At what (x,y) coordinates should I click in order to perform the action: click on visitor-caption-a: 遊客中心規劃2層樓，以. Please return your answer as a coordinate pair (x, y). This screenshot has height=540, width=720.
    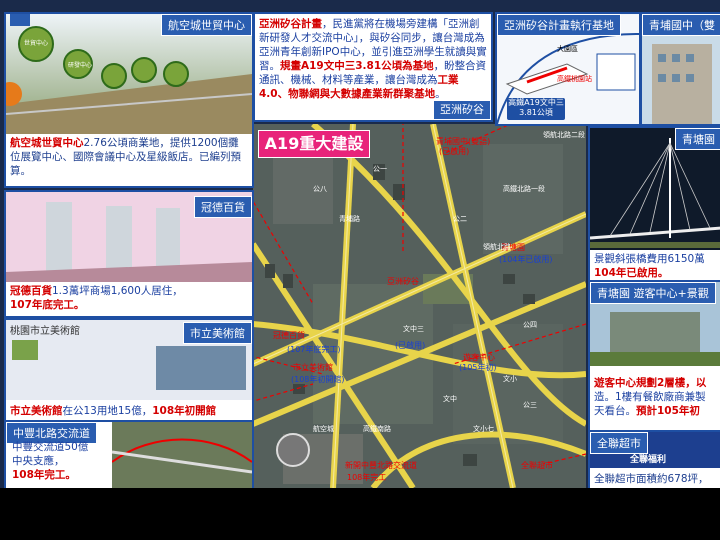
    Looking at the image, I should click on (650, 383).